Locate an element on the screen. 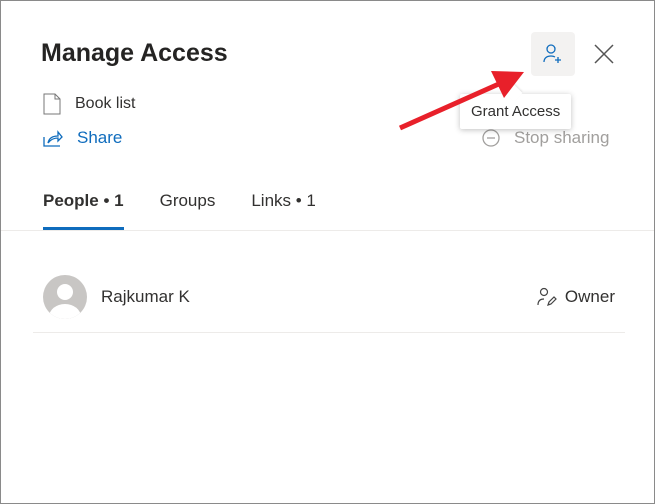  file-info: Book list is located at coordinates (89, 104).